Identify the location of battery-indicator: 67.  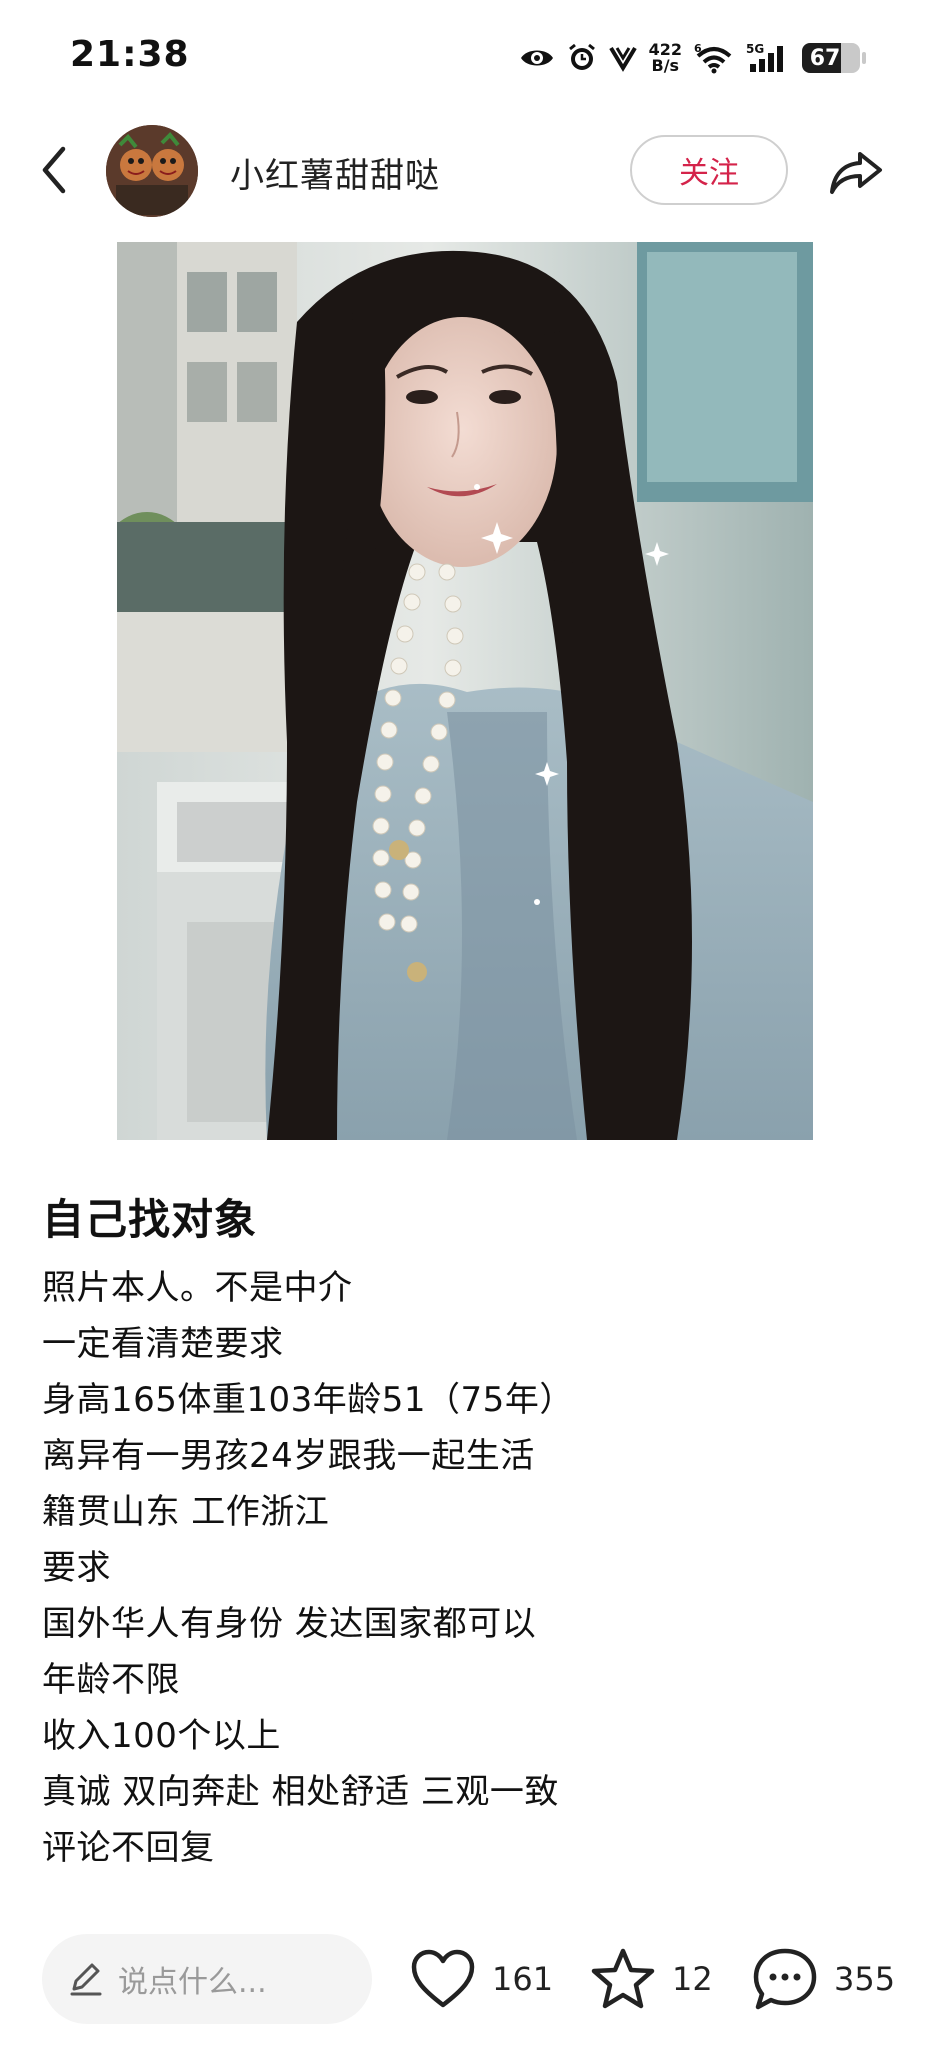
(834, 58).